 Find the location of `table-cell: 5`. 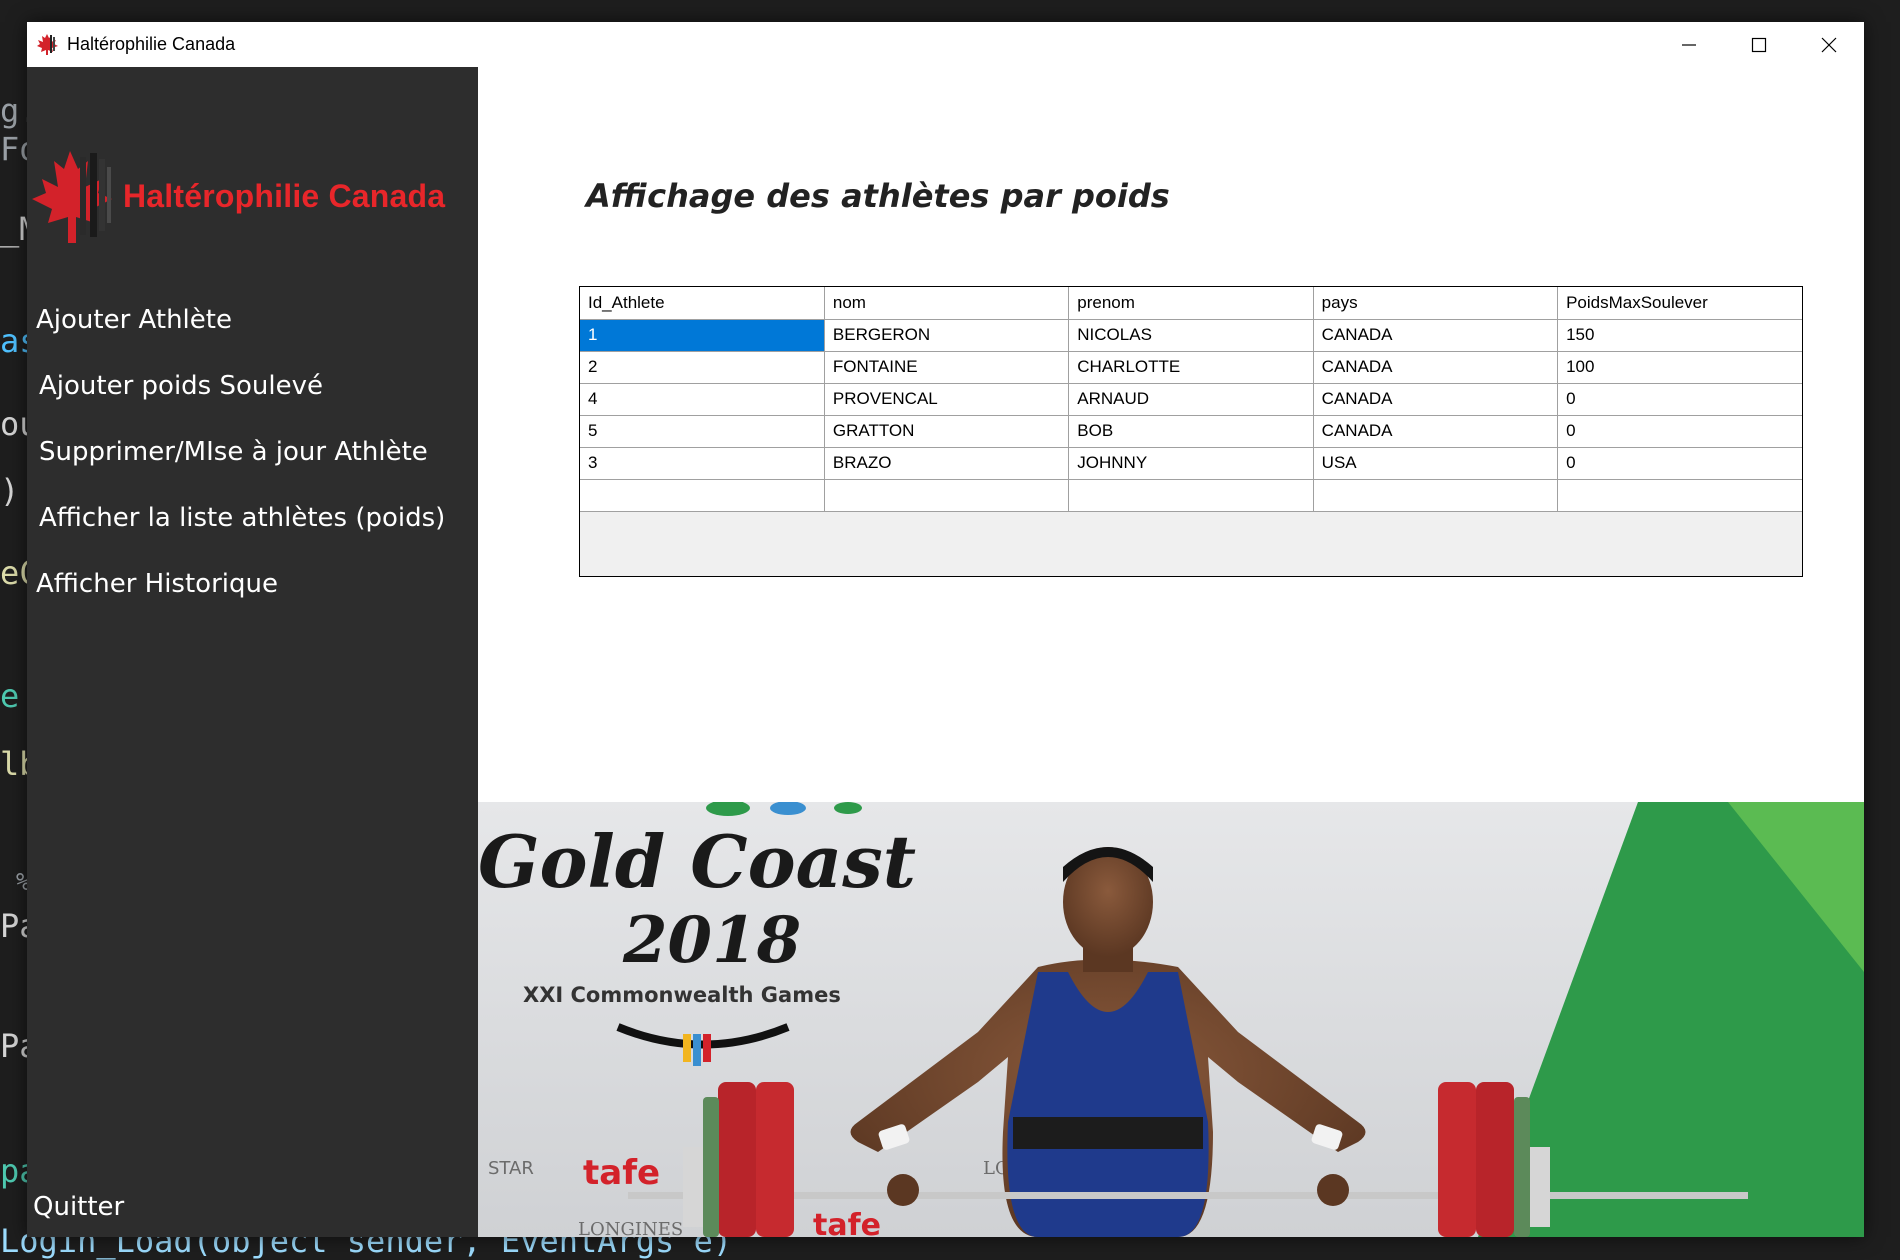

table-cell: 5 is located at coordinates (702, 431).